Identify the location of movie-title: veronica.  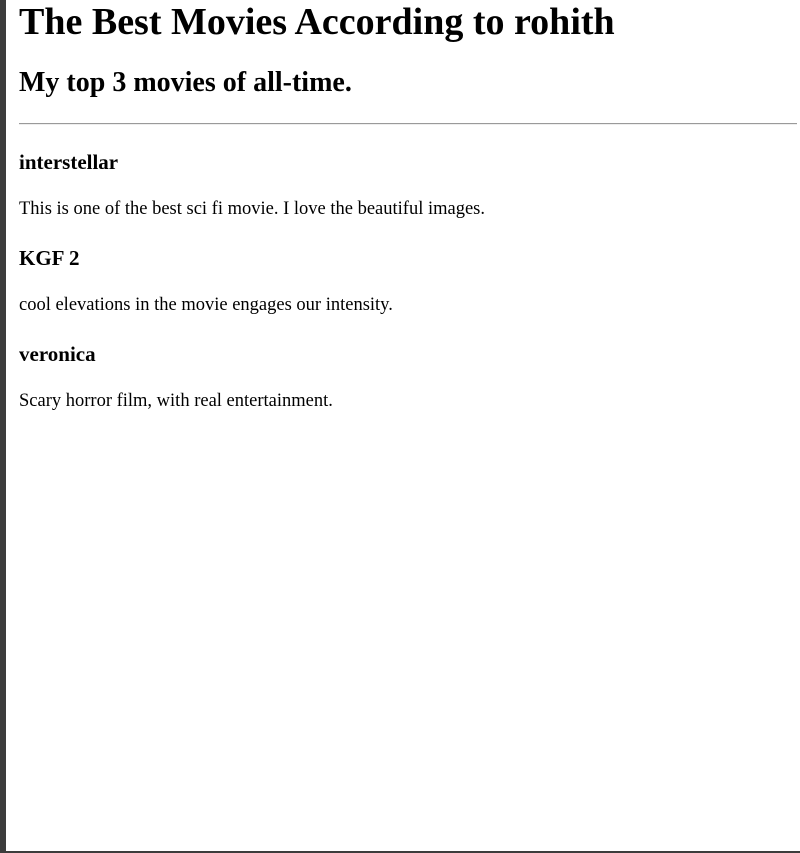
(57, 354).